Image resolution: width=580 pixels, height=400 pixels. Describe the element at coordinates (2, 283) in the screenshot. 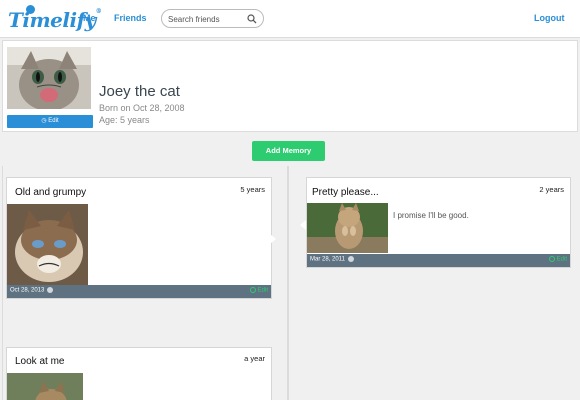

I see `timeline-left-border` at that location.